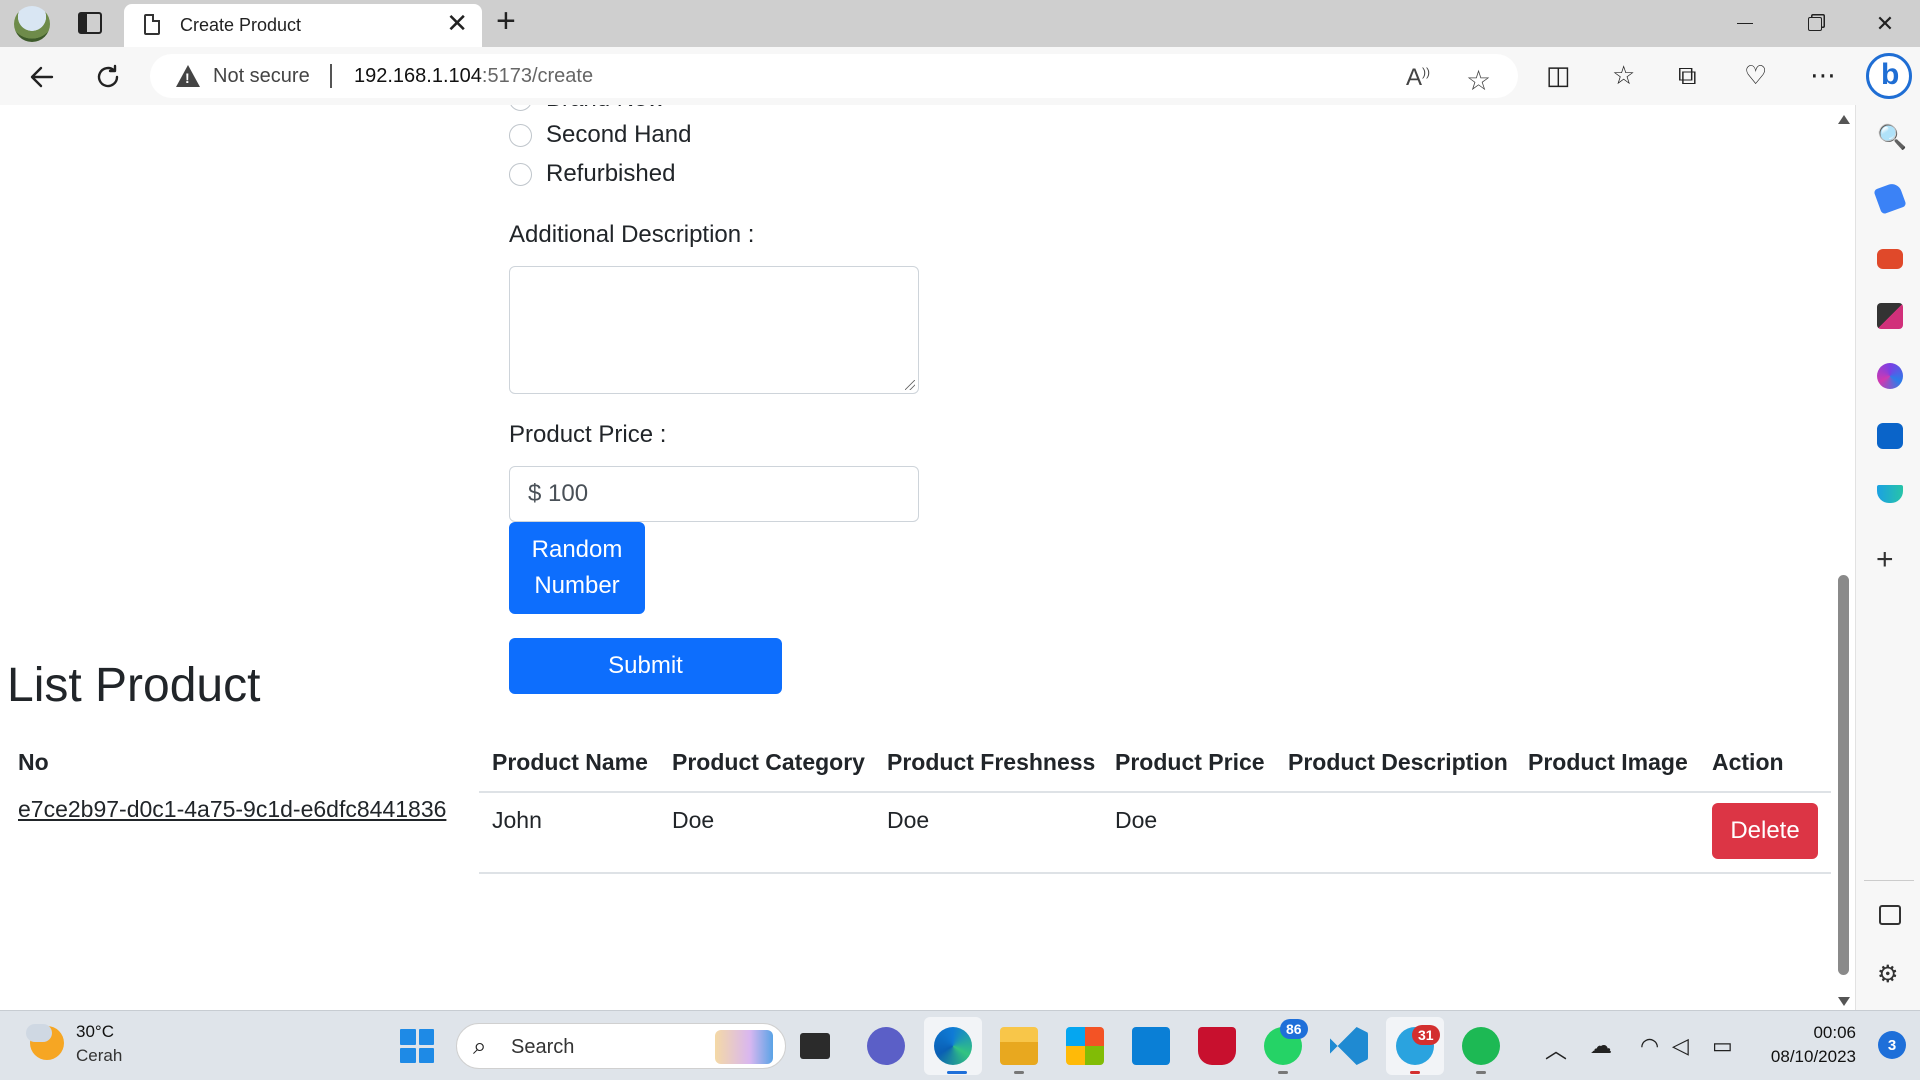 The height and width of the screenshot is (1080, 1920). What do you see at coordinates (744, 1047) in the screenshot?
I see `search-highlight-icon` at bounding box center [744, 1047].